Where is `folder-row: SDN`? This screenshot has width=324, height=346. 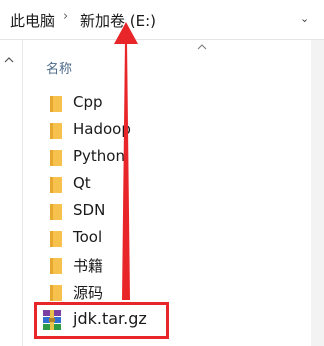 folder-row: SDN is located at coordinates (174, 212).